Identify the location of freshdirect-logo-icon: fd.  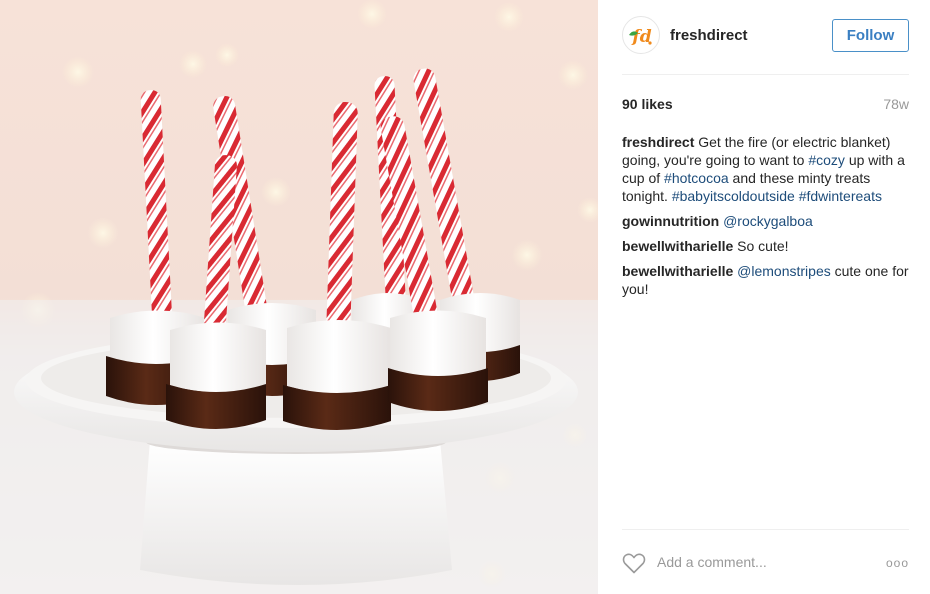
(641, 35).